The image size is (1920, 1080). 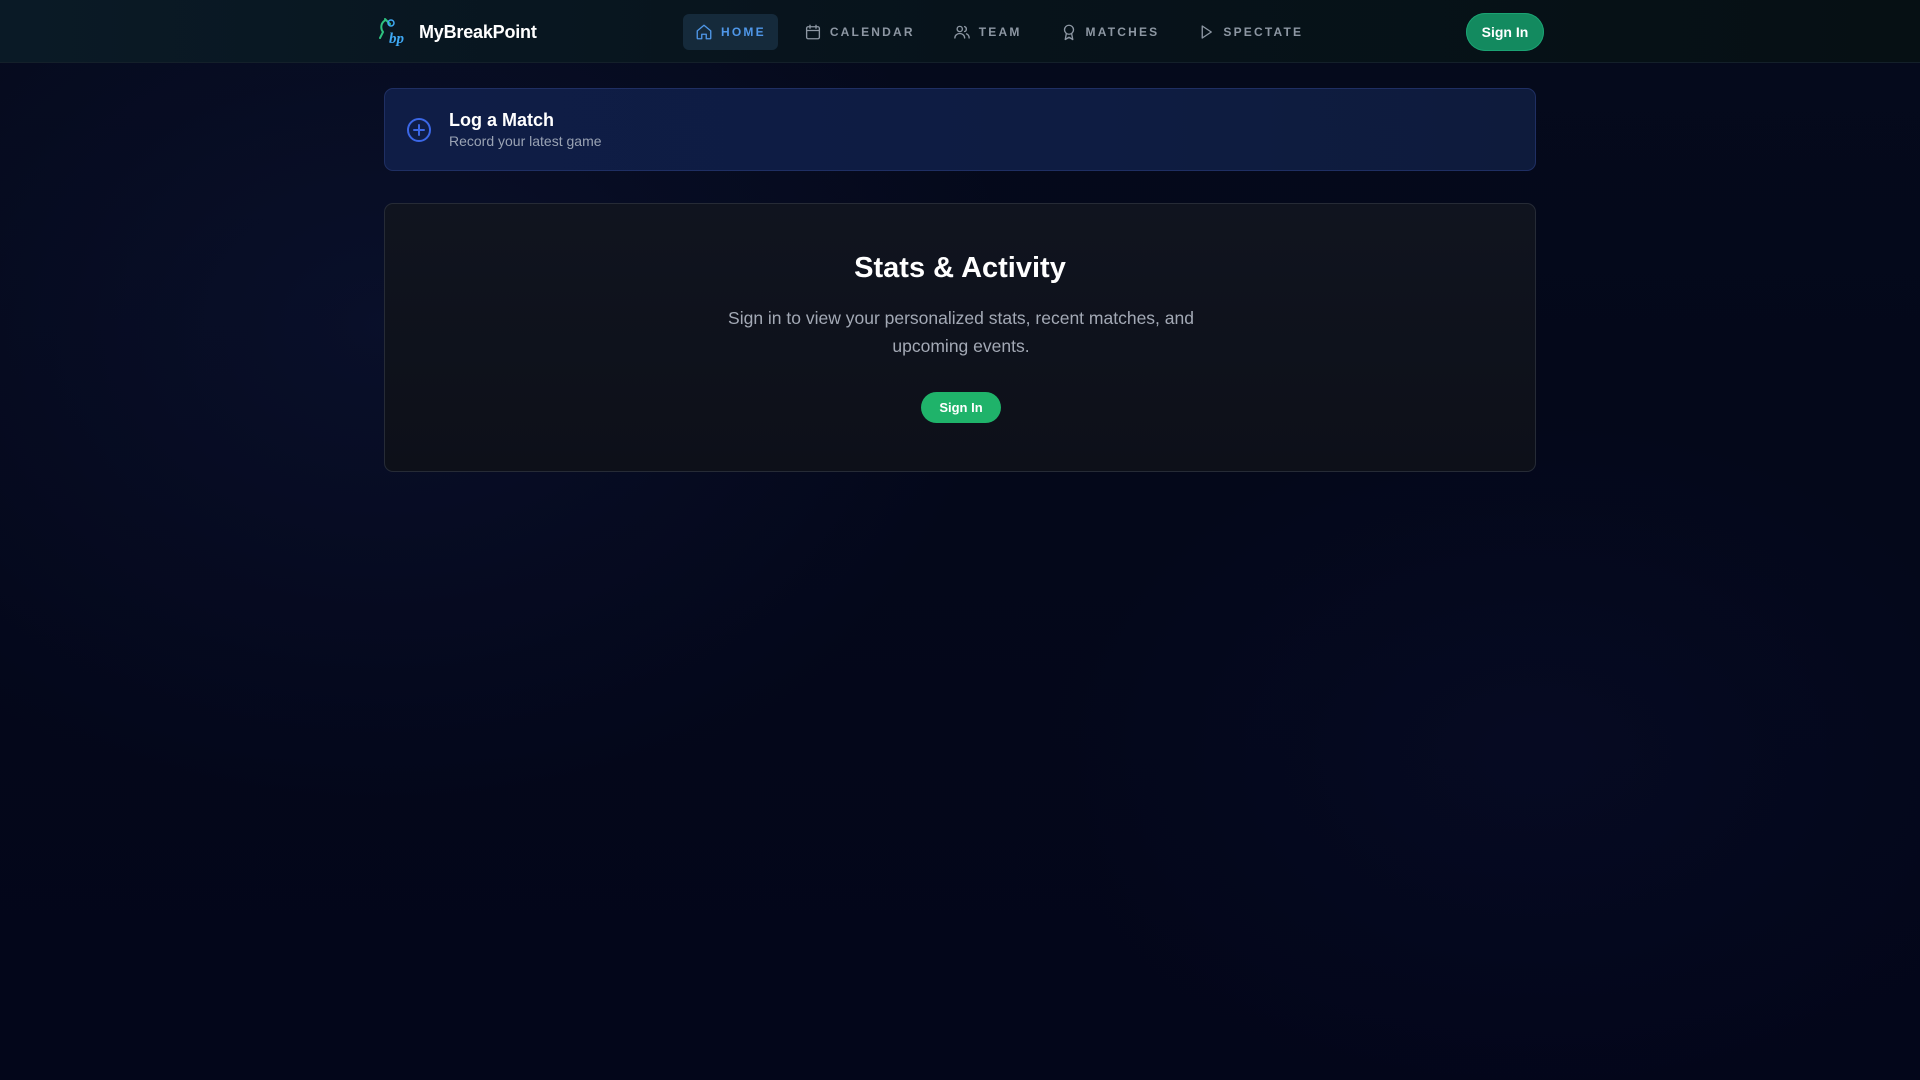 I want to click on nav-item-home: HOME, so click(x=730, y=32).